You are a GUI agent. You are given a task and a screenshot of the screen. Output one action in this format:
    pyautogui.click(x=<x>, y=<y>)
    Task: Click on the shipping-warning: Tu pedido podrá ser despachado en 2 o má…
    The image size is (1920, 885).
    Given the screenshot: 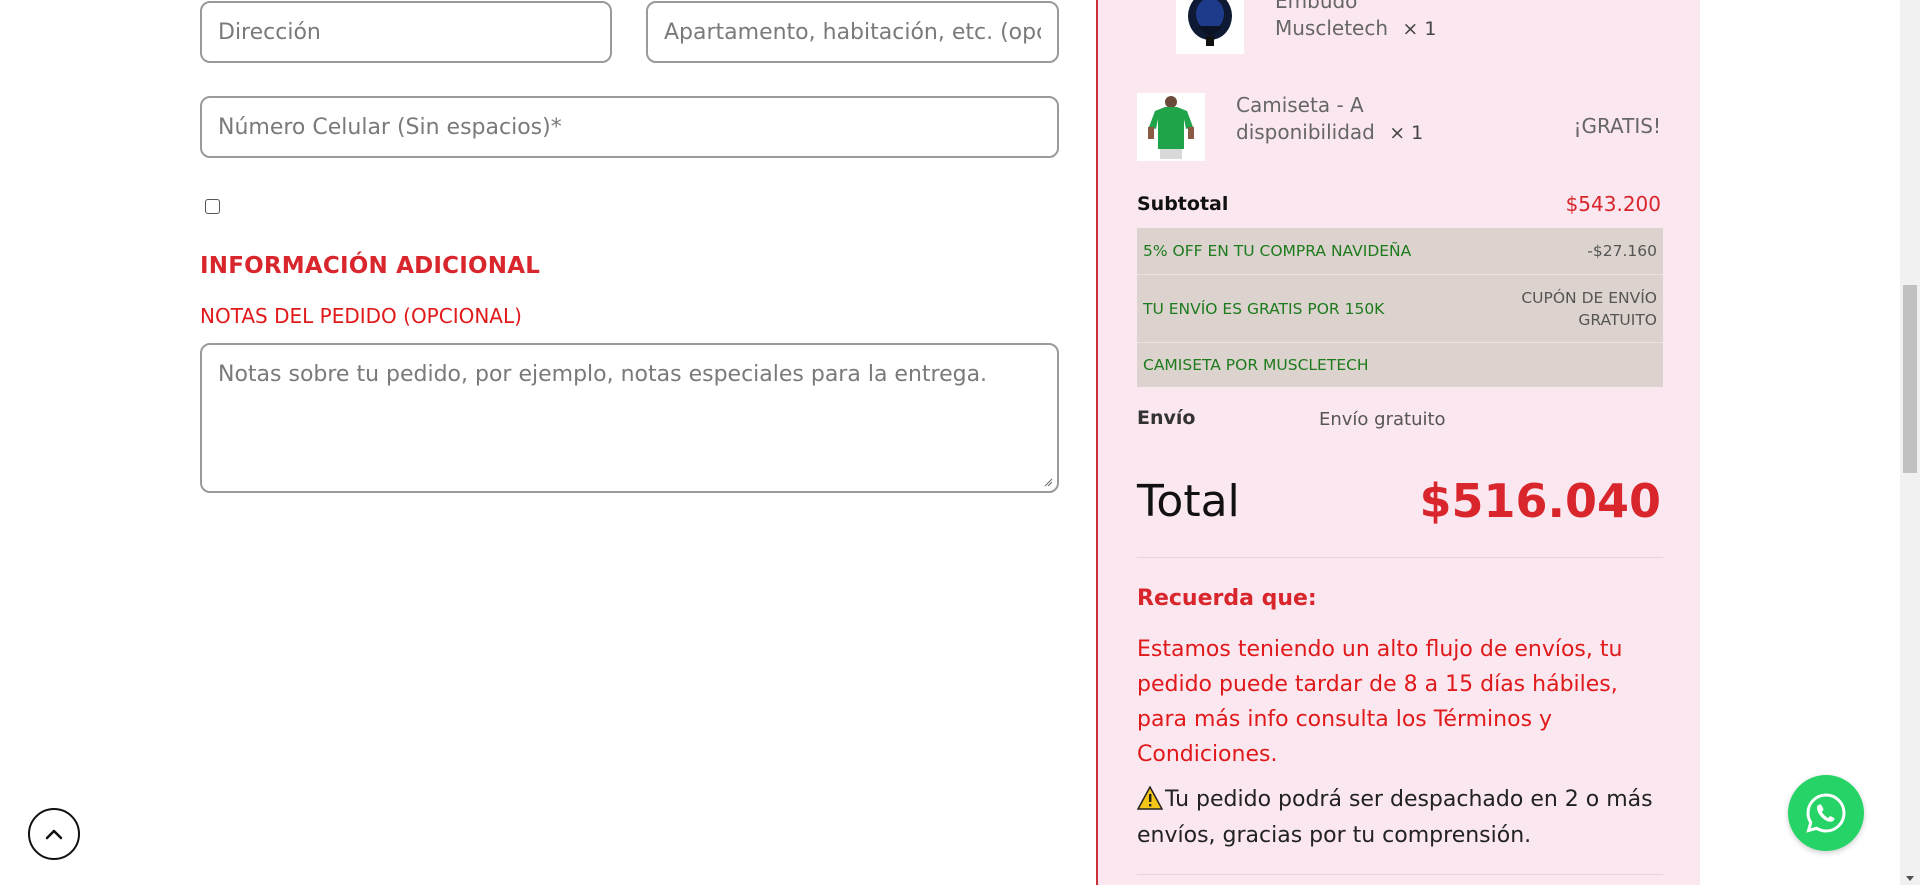 What is the action you would take?
    pyautogui.click(x=1406, y=818)
    